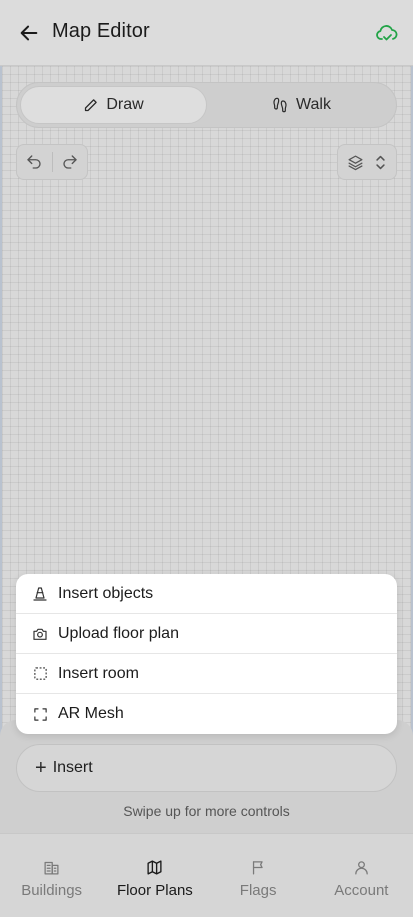 The height and width of the screenshot is (917, 413). I want to click on mode-toggle: Draw Walk, so click(206, 105).